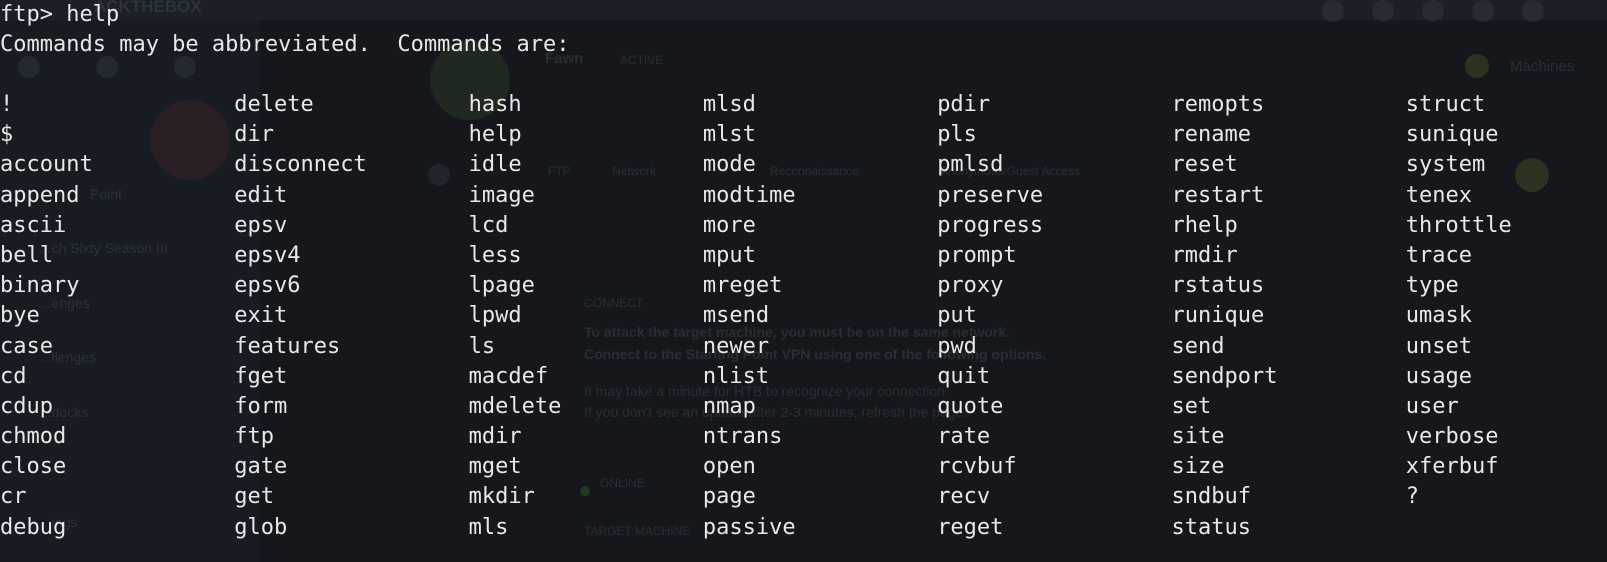  What do you see at coordinates (40, 195) in the screenshot?
I see `command-name: append` at bounding box center [40, 195].